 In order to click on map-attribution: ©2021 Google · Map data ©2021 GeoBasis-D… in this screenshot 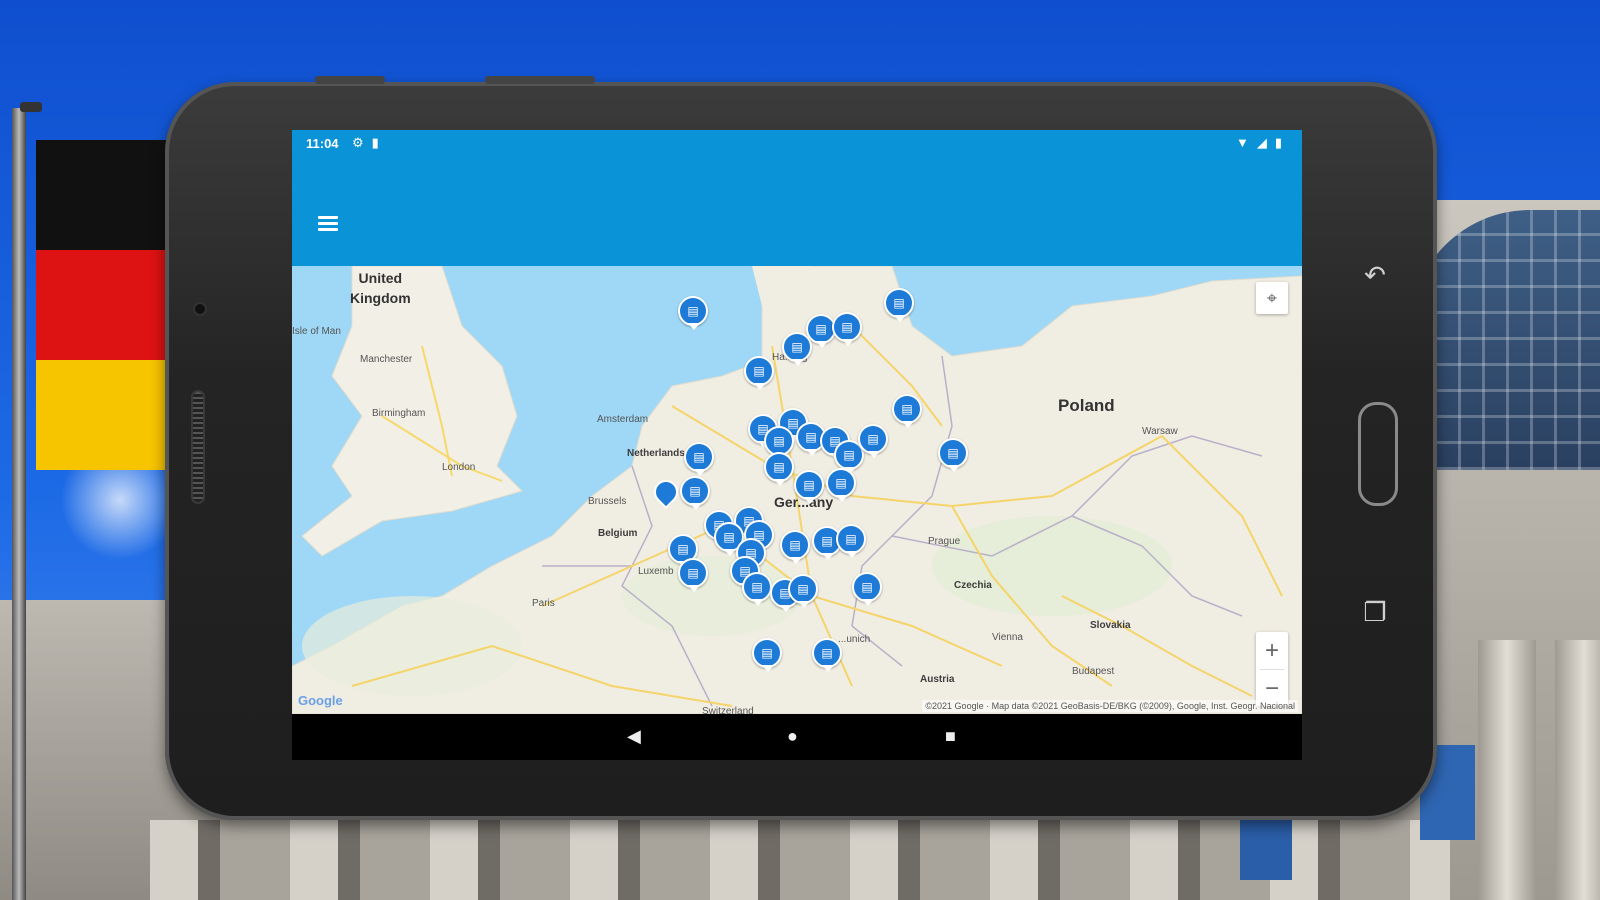, I will do `click(1110, 706)`.